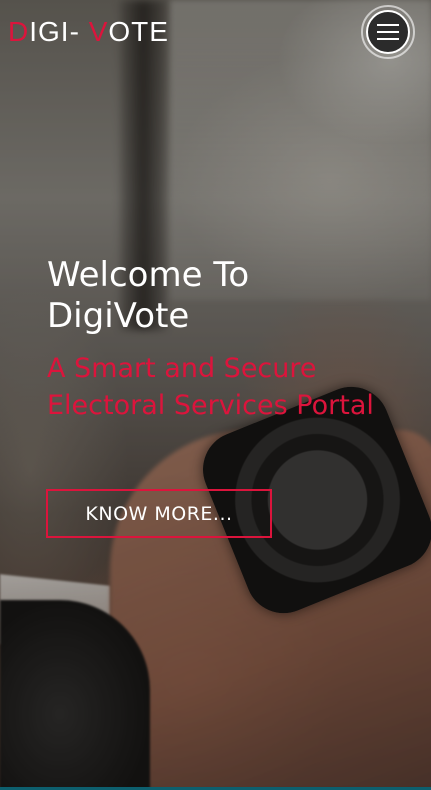 The width and height of the screenshot is (431, 790). What do you see at coordinates (148, 295) in the screenshot?
I see `hero-title: Welcome To DigiVote` at bounding box center [148, 295].